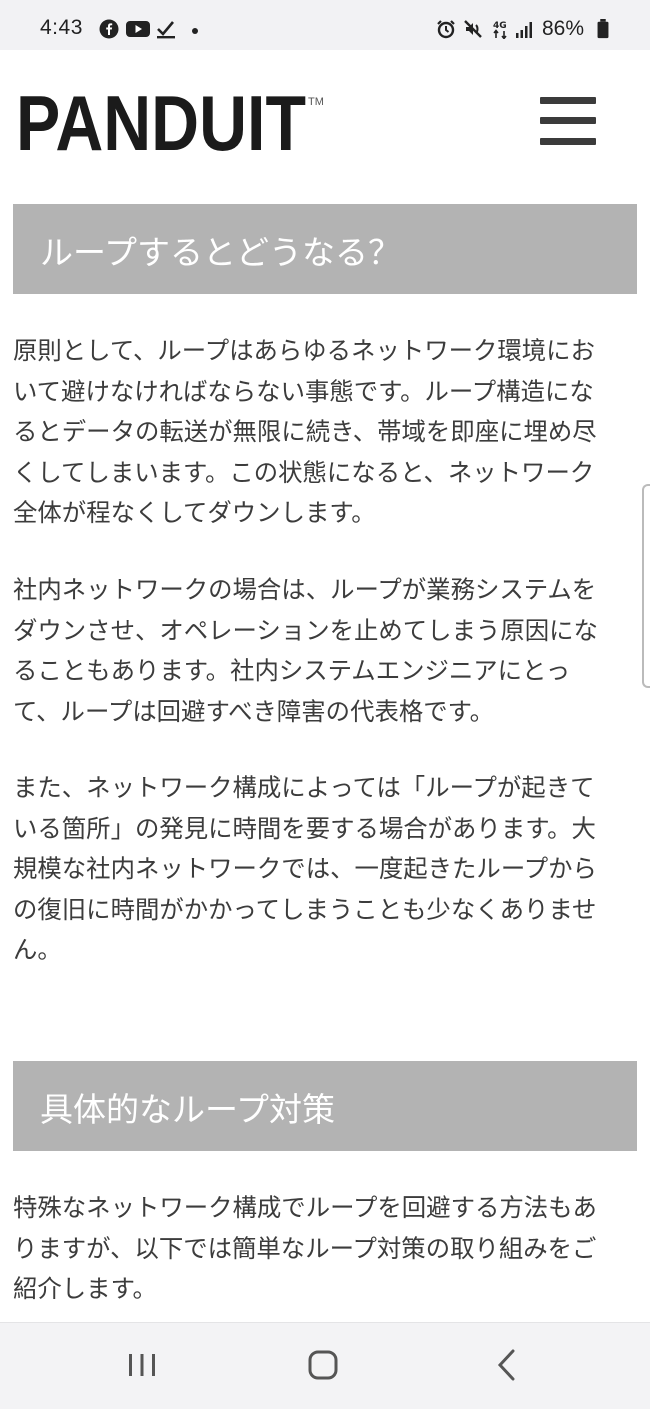 This screenshot has height=1409, width=650. Describe the element at coordinates (603, 29) in the screenshot. I see `battery-icon` at that location.